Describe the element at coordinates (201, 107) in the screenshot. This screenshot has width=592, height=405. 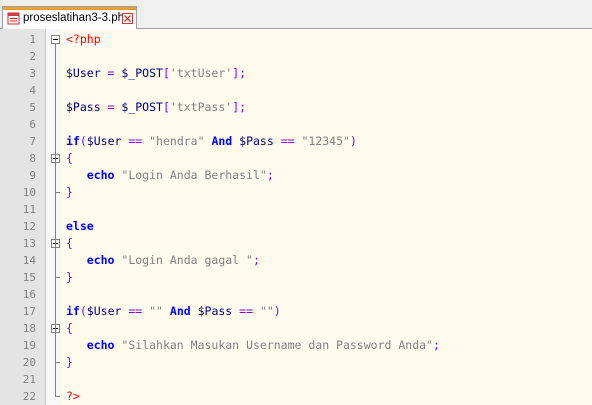
I see `code-token: 'txtPass'` at that location.